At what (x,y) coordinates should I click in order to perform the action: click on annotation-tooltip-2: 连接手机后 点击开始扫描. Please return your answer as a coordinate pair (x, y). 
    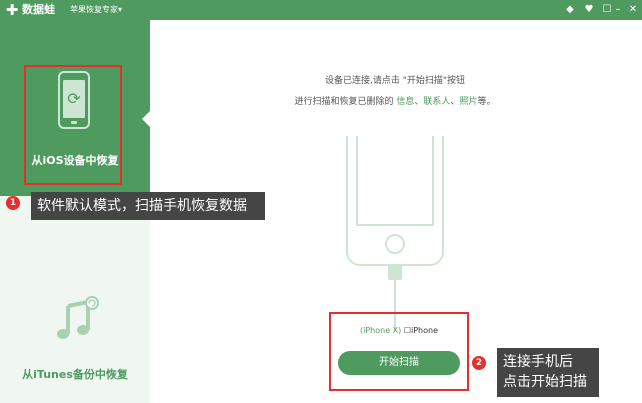
    Looking at the image, I should click on (548, 372).